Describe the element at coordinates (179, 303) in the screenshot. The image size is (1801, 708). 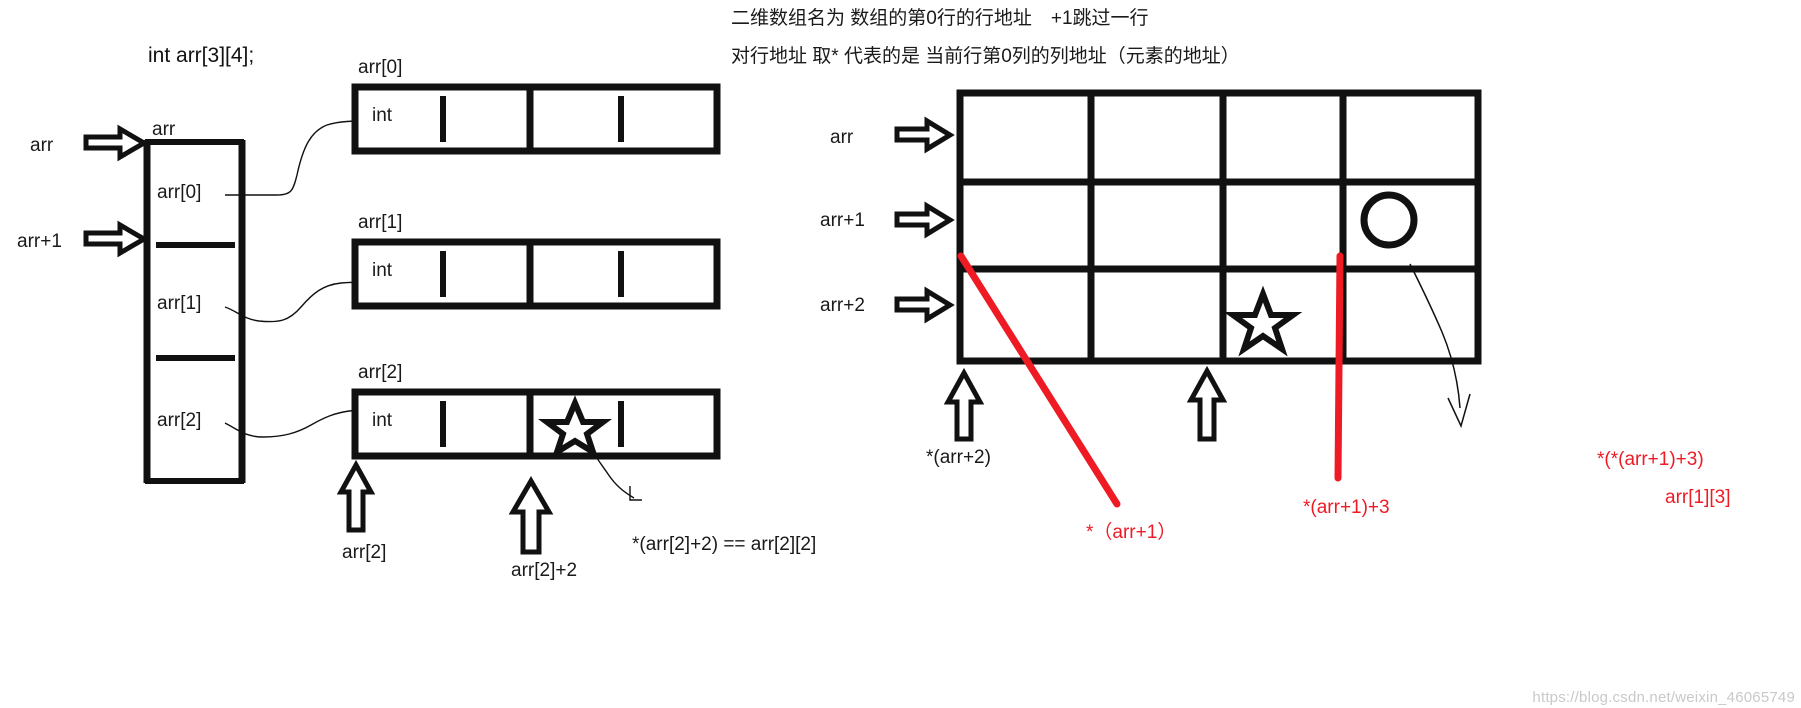
I see `column-row-label-1: arr[1]` at that location.